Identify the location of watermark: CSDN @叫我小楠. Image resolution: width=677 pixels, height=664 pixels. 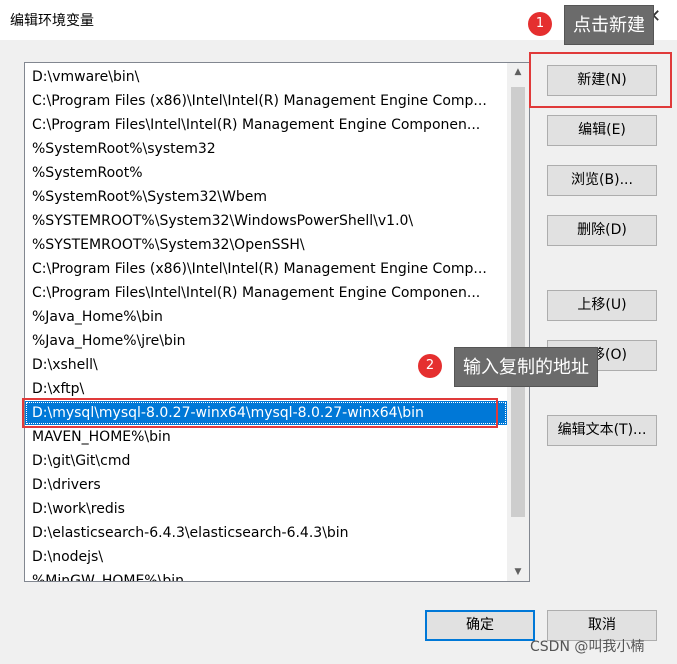
(587, 647).